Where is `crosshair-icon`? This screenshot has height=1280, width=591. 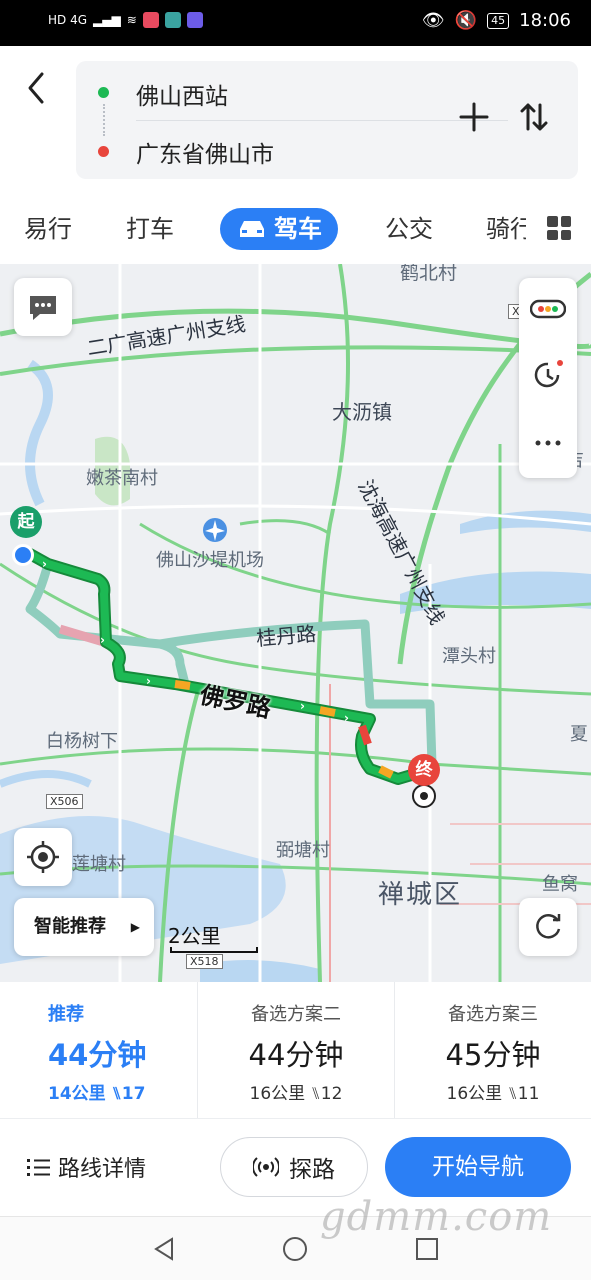
crosshair-icon is located at coordinates (43, 857).